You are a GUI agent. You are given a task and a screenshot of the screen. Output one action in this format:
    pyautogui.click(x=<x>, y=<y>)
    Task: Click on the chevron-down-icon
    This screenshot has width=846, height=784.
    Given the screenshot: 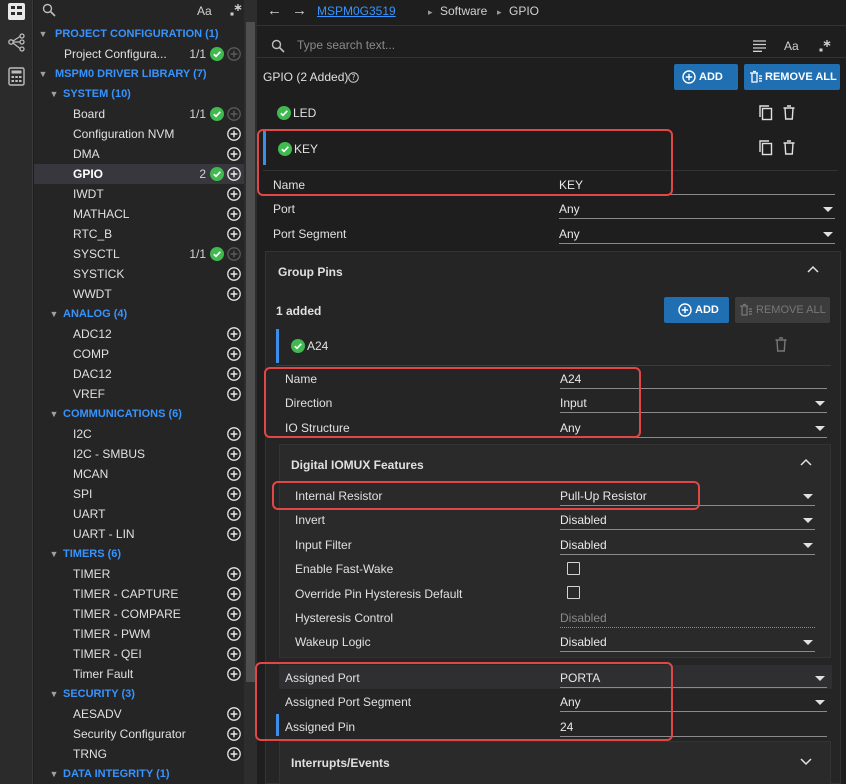 What is the action you would take?
    pyautogui.click(x=806, y=762)
    